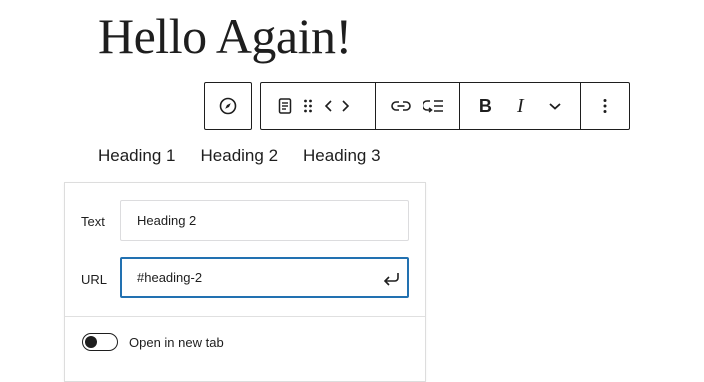 The image size is (704, 382). Describe the element at coordinates (417, 106) in the screenshot. I see `link-controls-group` at that location.